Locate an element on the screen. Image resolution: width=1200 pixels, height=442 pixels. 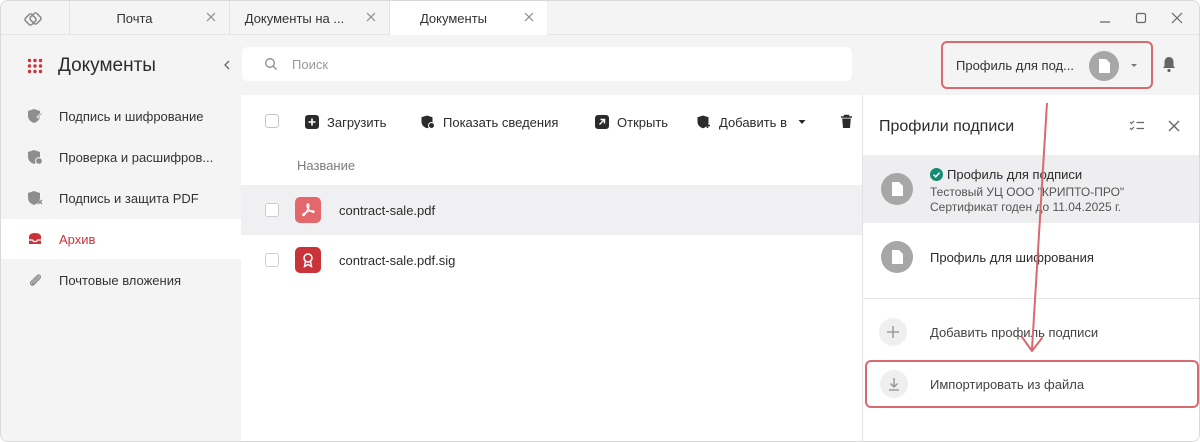
profile-title: Профиль для шифрования is located at coordinates (1012, 257).